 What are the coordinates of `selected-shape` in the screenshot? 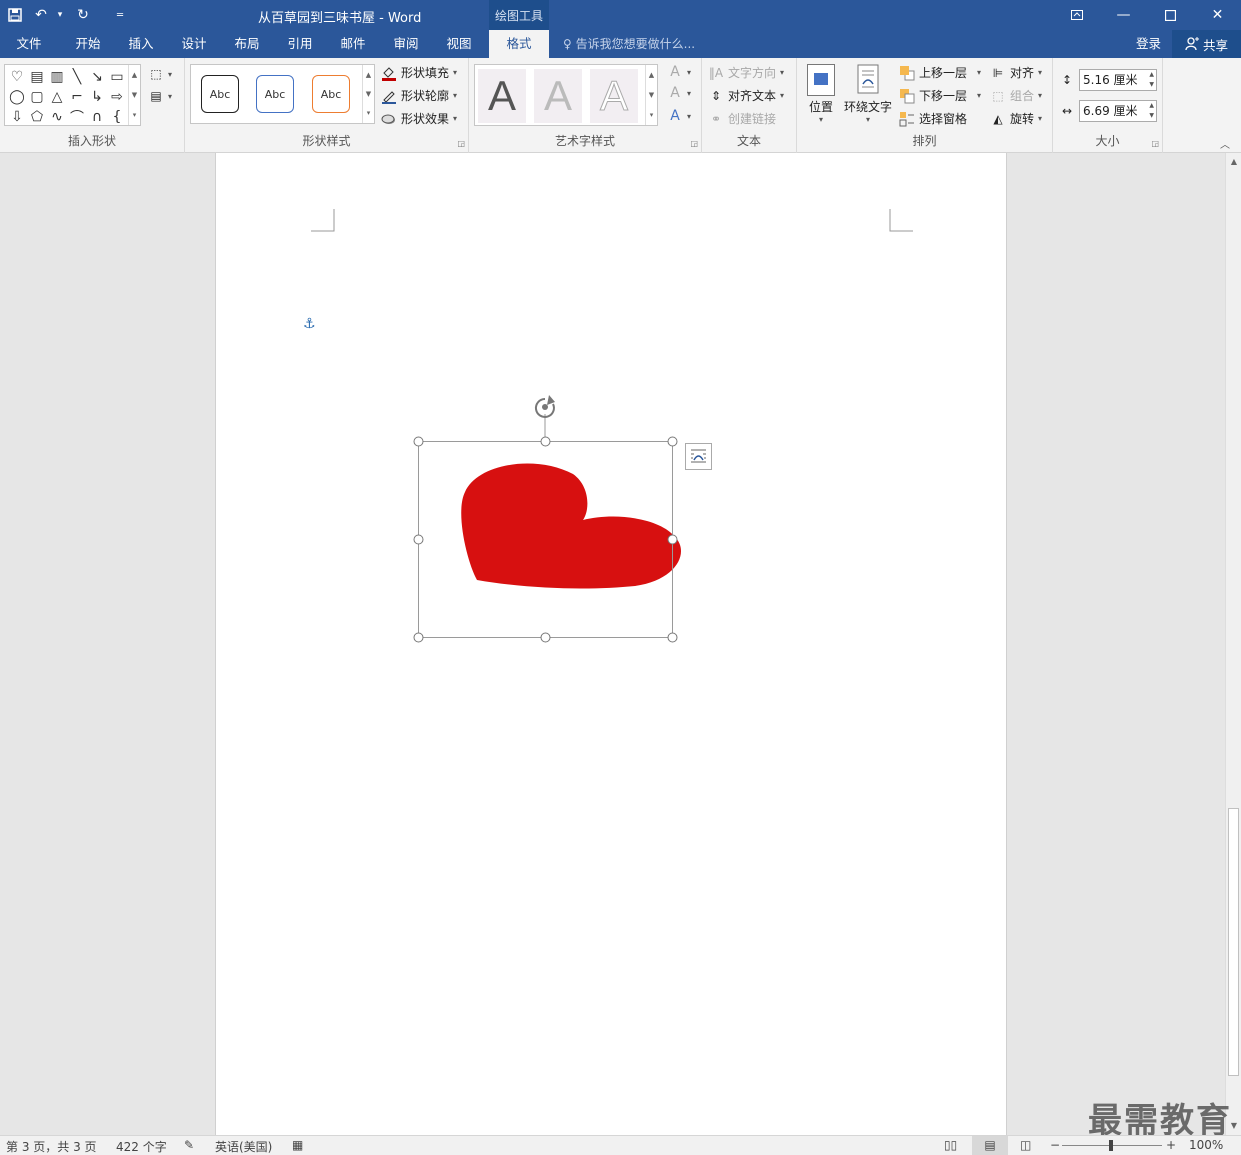 It's located at (555, 522).